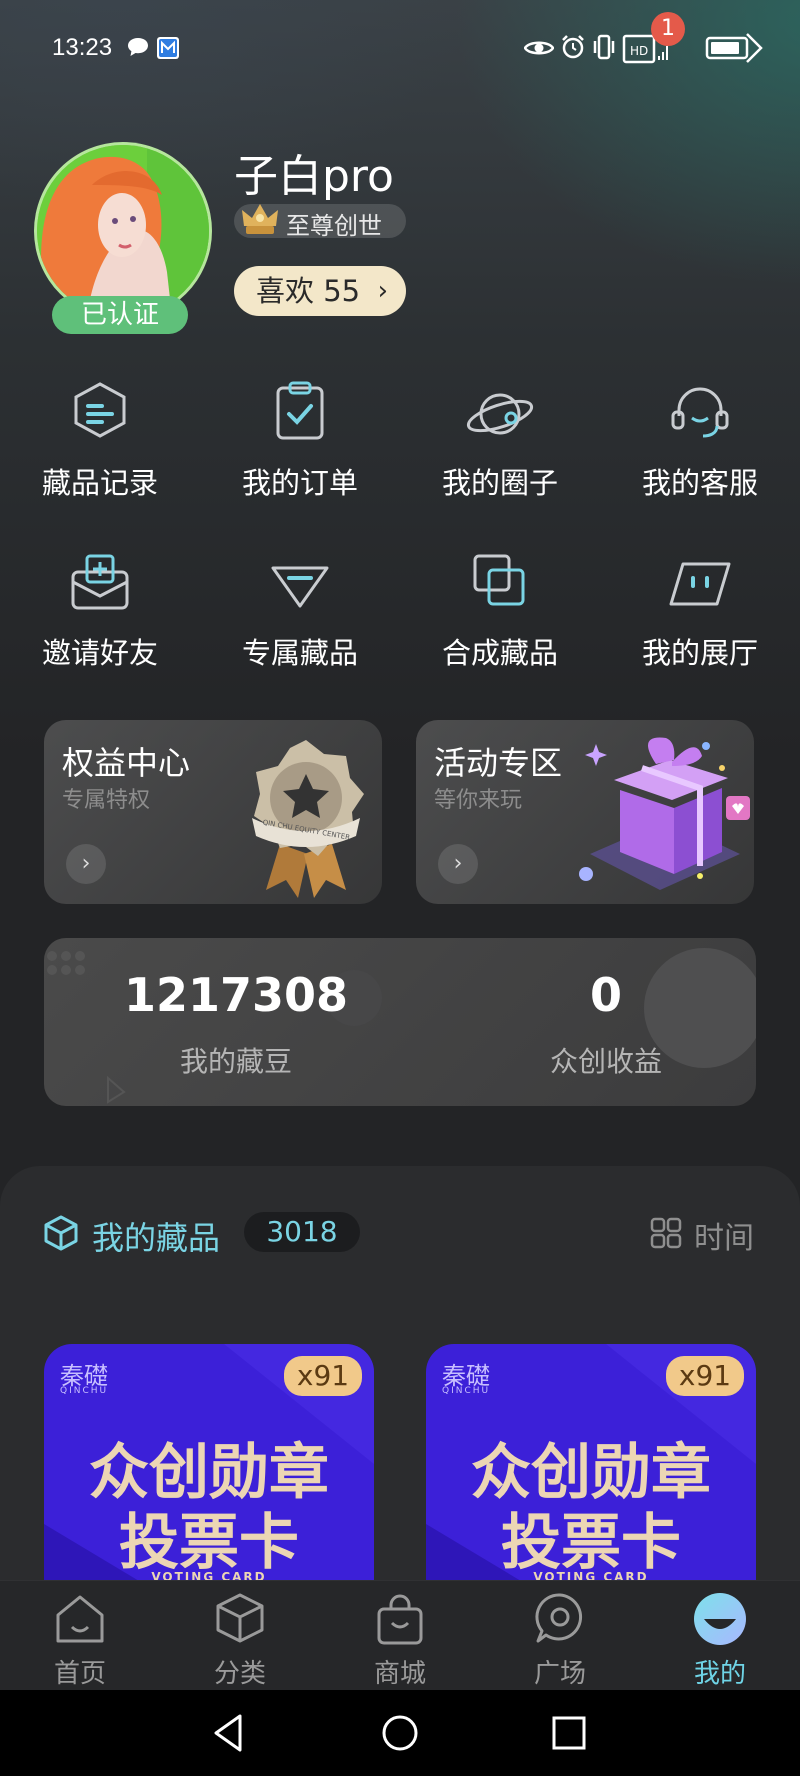 The height and width of the screenshot is (1776, 800). What do you see at coordinates (106, 800) in the screenshot?
I see `promo-subtitle: 专属特权` at bounding box center [106, 800].